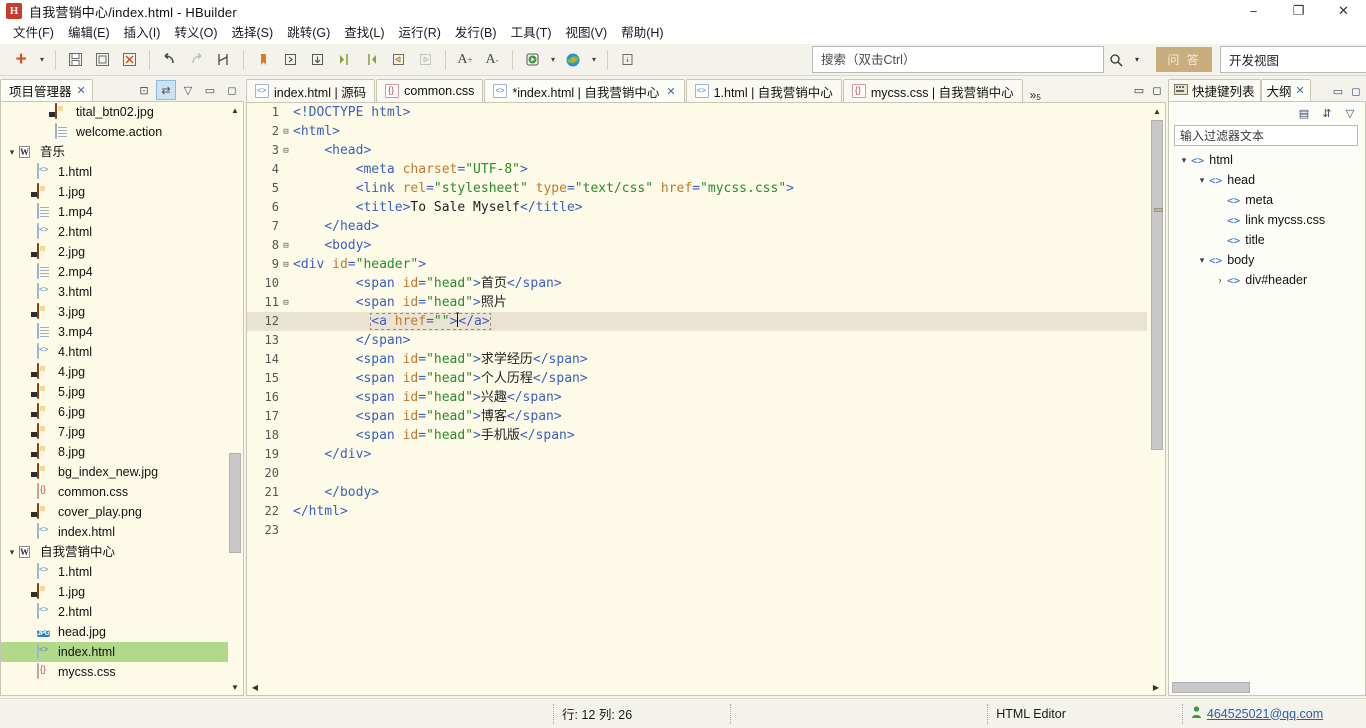 The width and height of the screenshot is (1366, 728). I want to click on tree-item: ▾ W 自我营销中心, so click(115, 552).